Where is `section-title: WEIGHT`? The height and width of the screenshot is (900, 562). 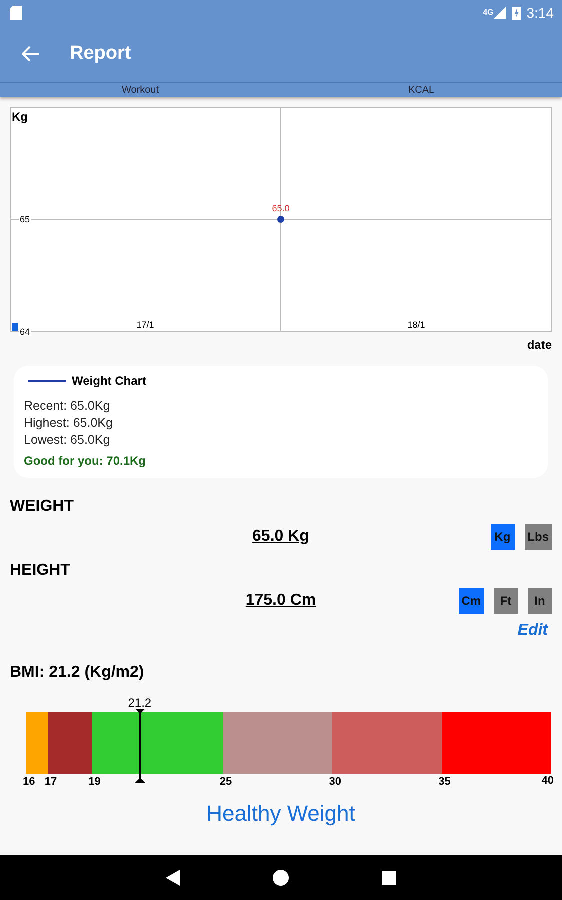 section-title: WEIGHT is located at coordinates (42, 507).